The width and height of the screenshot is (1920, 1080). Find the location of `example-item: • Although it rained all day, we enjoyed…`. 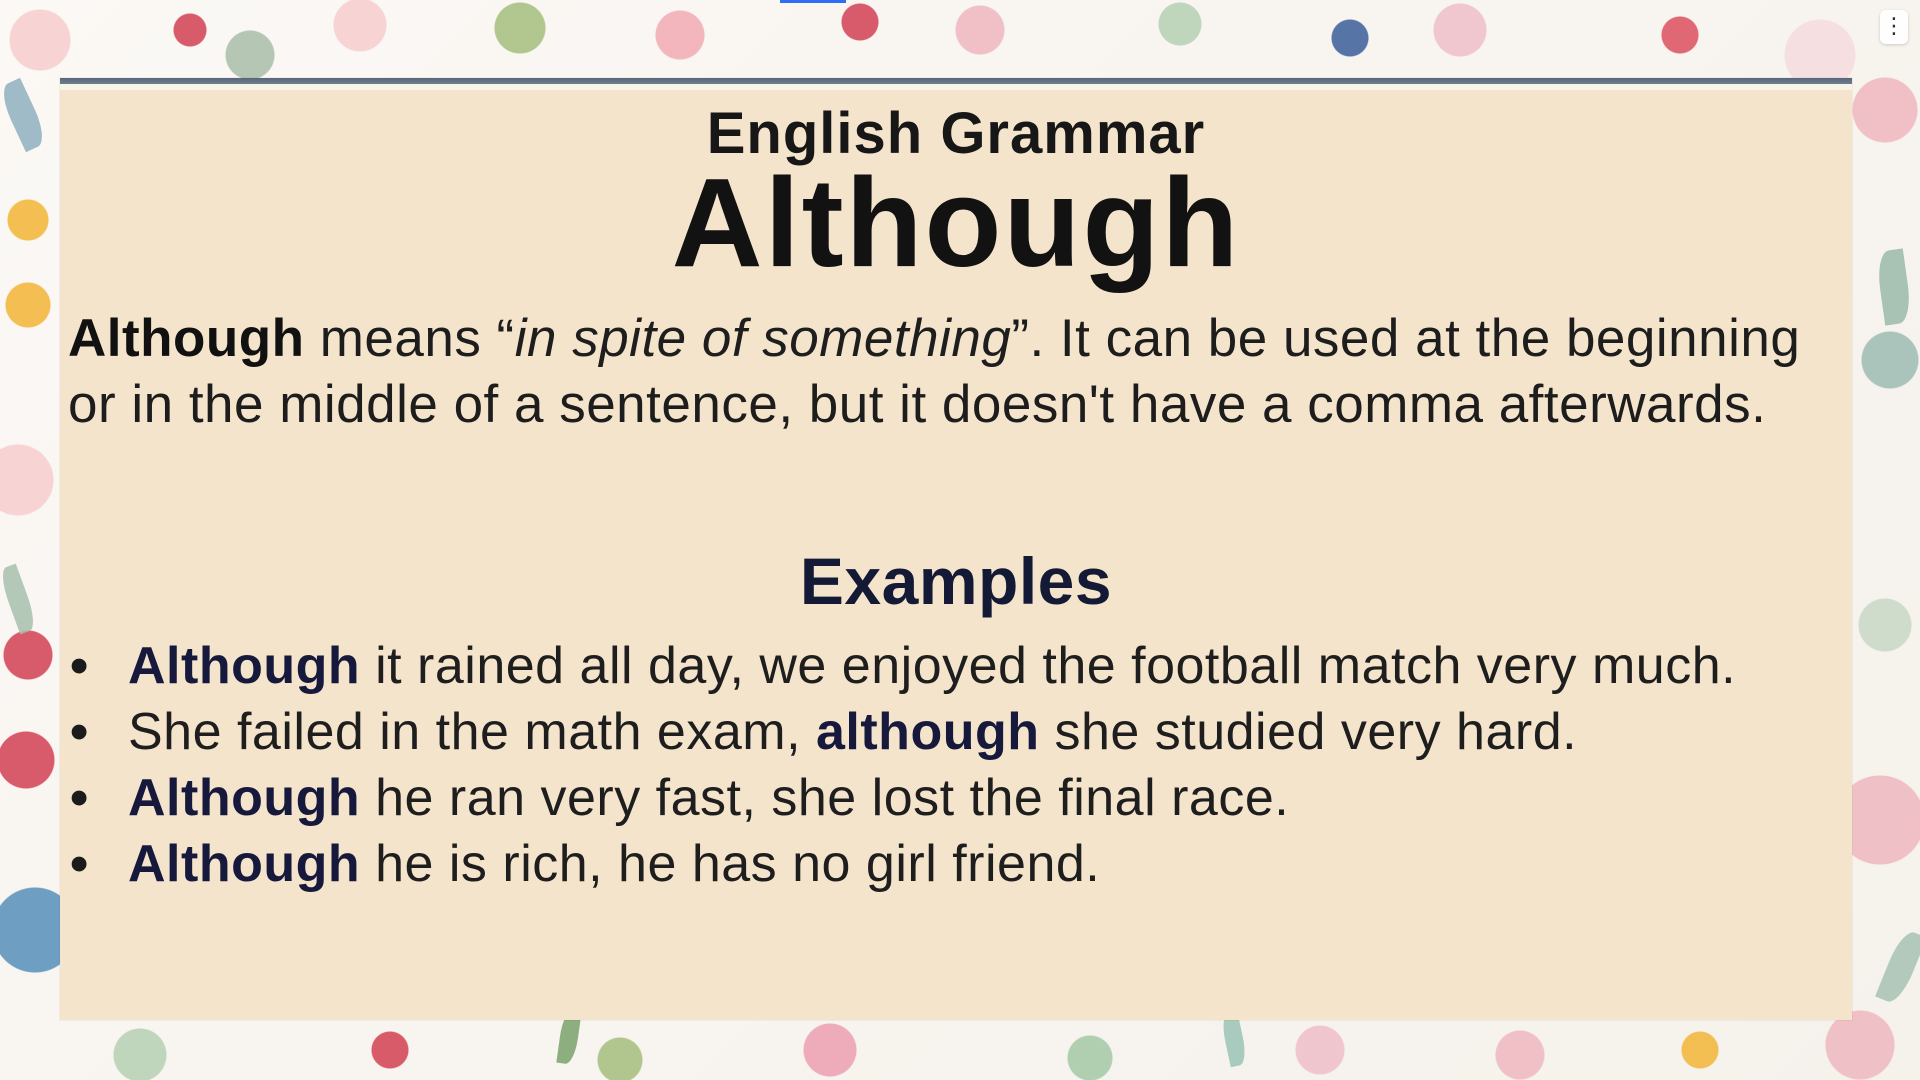

example-item: • Although it rained all day, we enjoyed… is located at coordinates (950, 666).